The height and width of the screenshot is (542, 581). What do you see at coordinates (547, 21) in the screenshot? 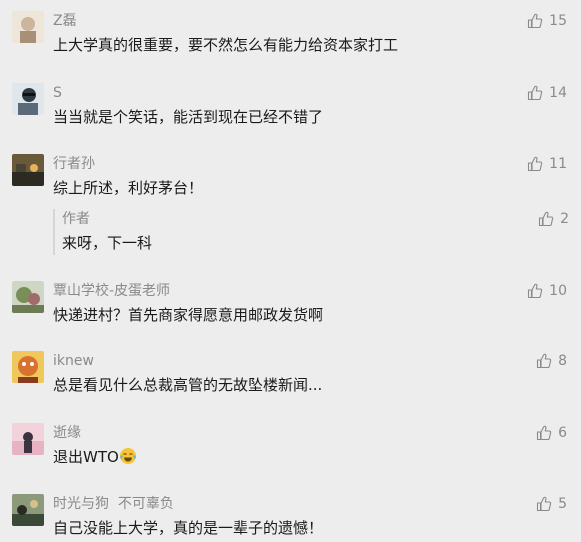
I see `like-button: 15` at bounding box center [547, 21].